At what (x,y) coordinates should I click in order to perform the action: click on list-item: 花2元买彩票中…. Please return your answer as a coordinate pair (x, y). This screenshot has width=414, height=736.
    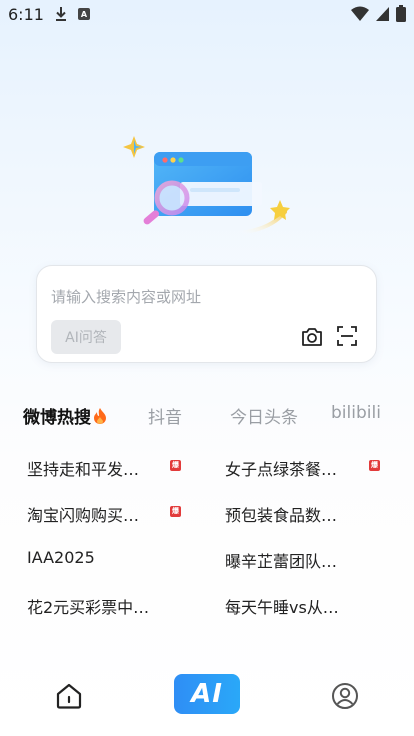
    Looking at the image, I should click on (88, 606).